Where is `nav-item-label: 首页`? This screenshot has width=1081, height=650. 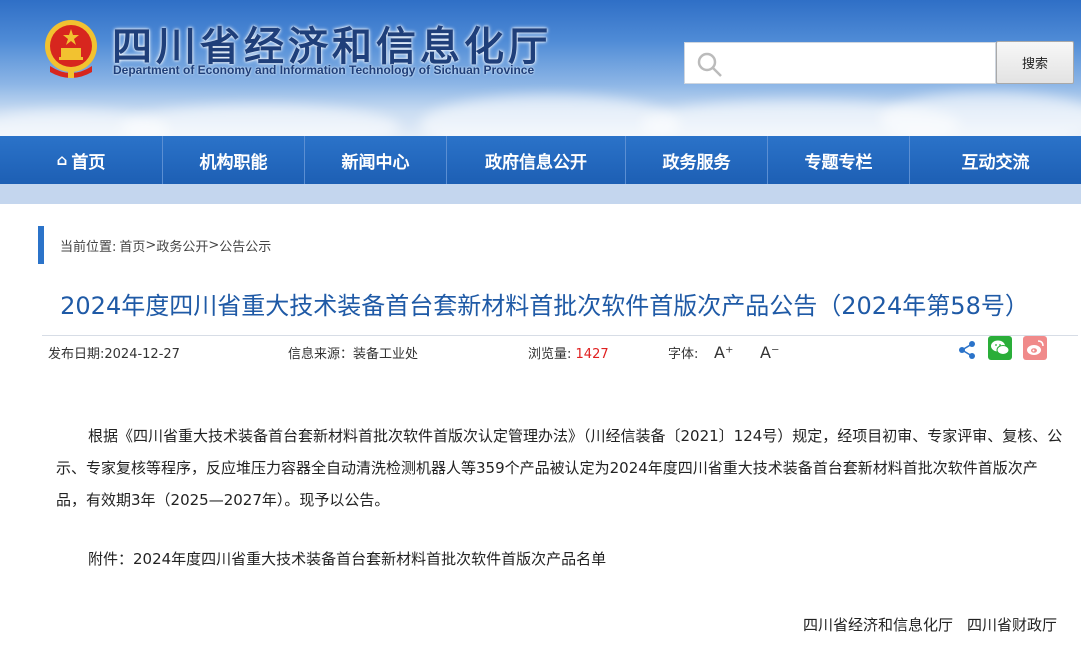
nav-item-label: 首页 is located at coordinates (88, 162).